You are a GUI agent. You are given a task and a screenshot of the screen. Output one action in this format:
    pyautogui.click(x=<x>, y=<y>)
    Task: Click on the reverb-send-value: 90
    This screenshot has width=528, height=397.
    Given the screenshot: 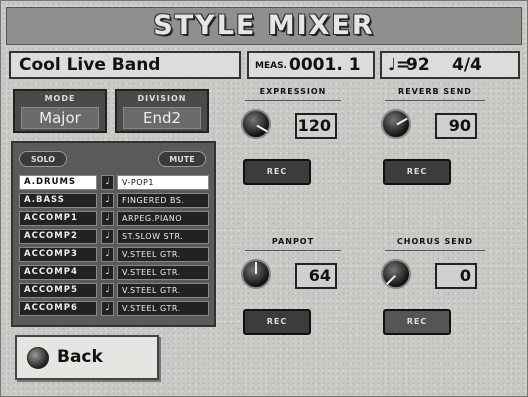 What is the action you would take?
    pyautogui.click(x=456, y=126)
    